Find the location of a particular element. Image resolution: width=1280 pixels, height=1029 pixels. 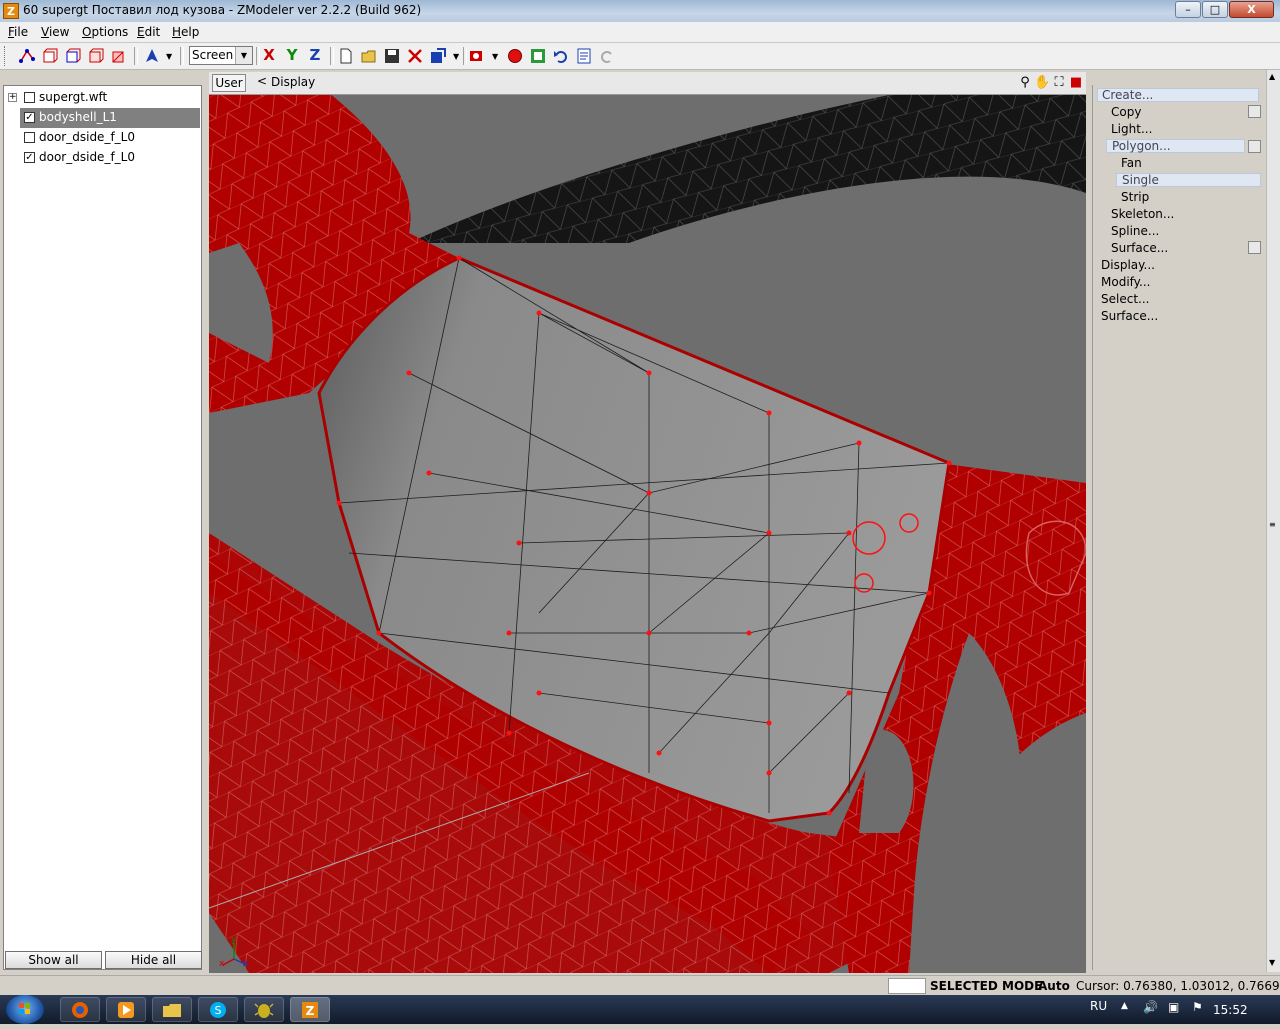

flag-icon: ⚑ is located at coordinates (1197, 1007).